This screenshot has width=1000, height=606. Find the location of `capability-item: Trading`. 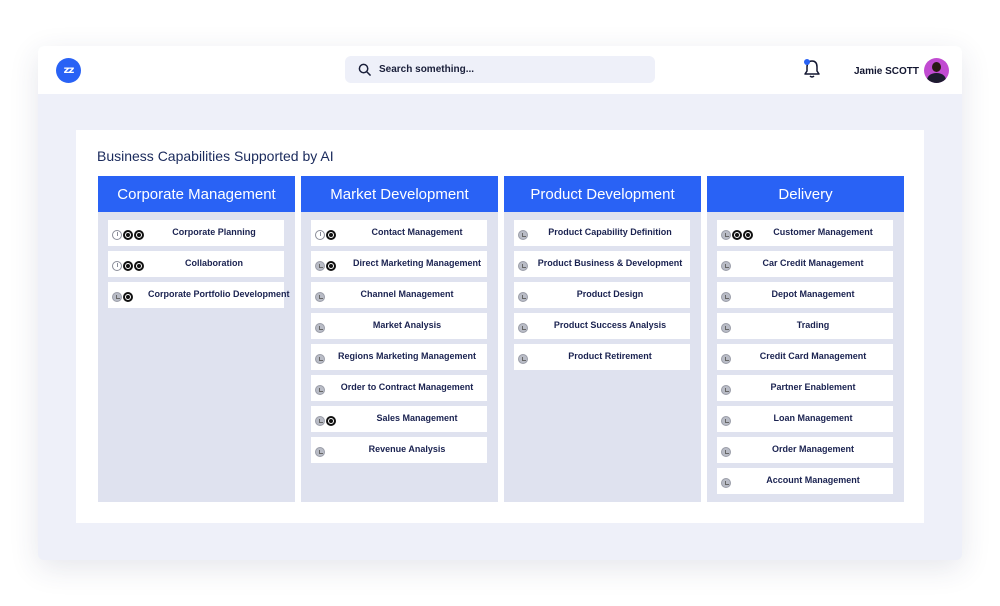

capability-item: Trading is located at coordinates (805, 326).